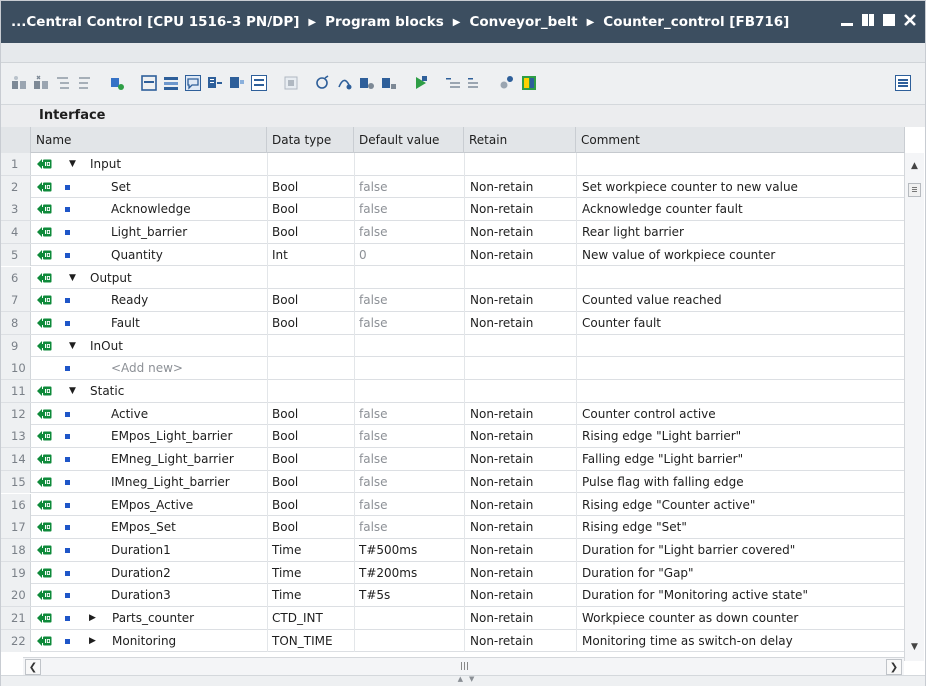 The width and height of the screenshot is (926, 686). What do you see at coordinates (409, 573) in the screenshot?
I see `default-value-cell: T#200ms` at bounding box center [409, 573].